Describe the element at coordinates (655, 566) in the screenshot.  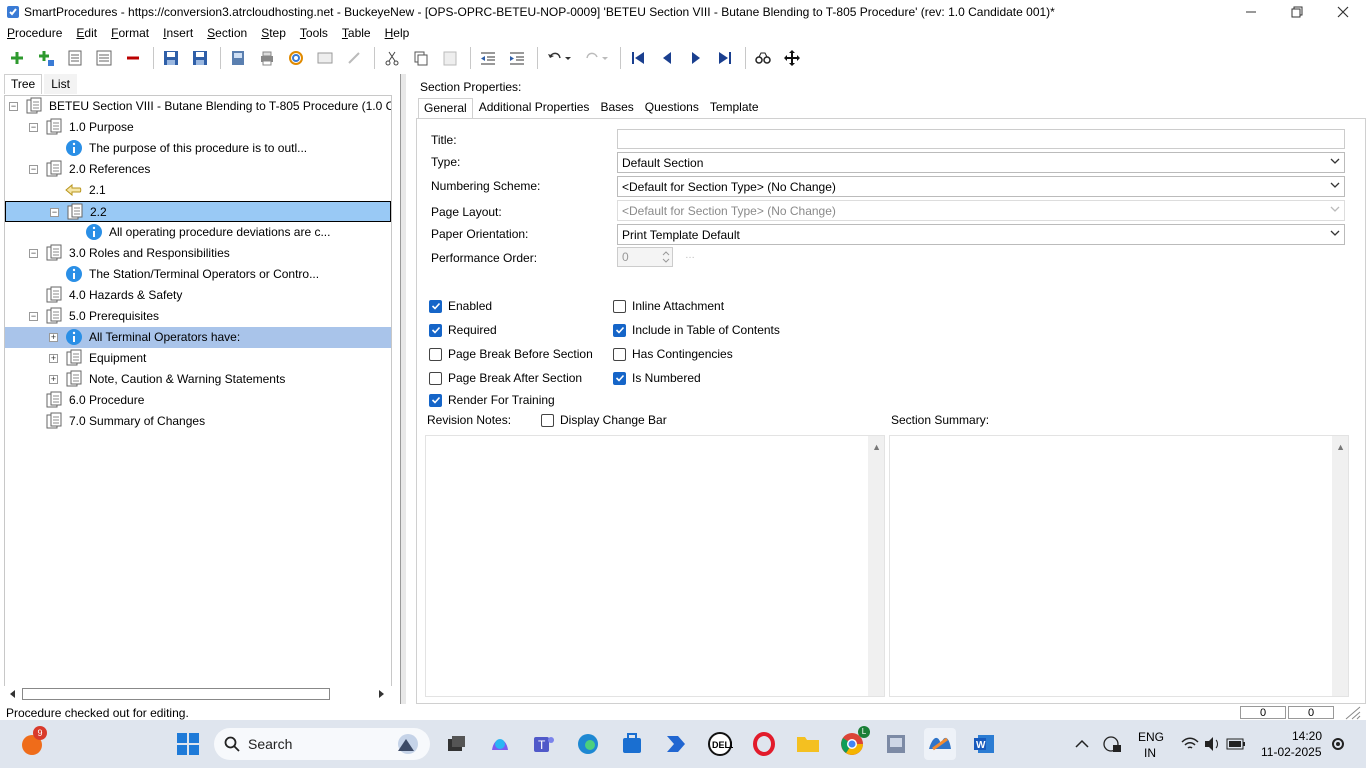
I see `revision-notes-textarea: ▲` at that location.